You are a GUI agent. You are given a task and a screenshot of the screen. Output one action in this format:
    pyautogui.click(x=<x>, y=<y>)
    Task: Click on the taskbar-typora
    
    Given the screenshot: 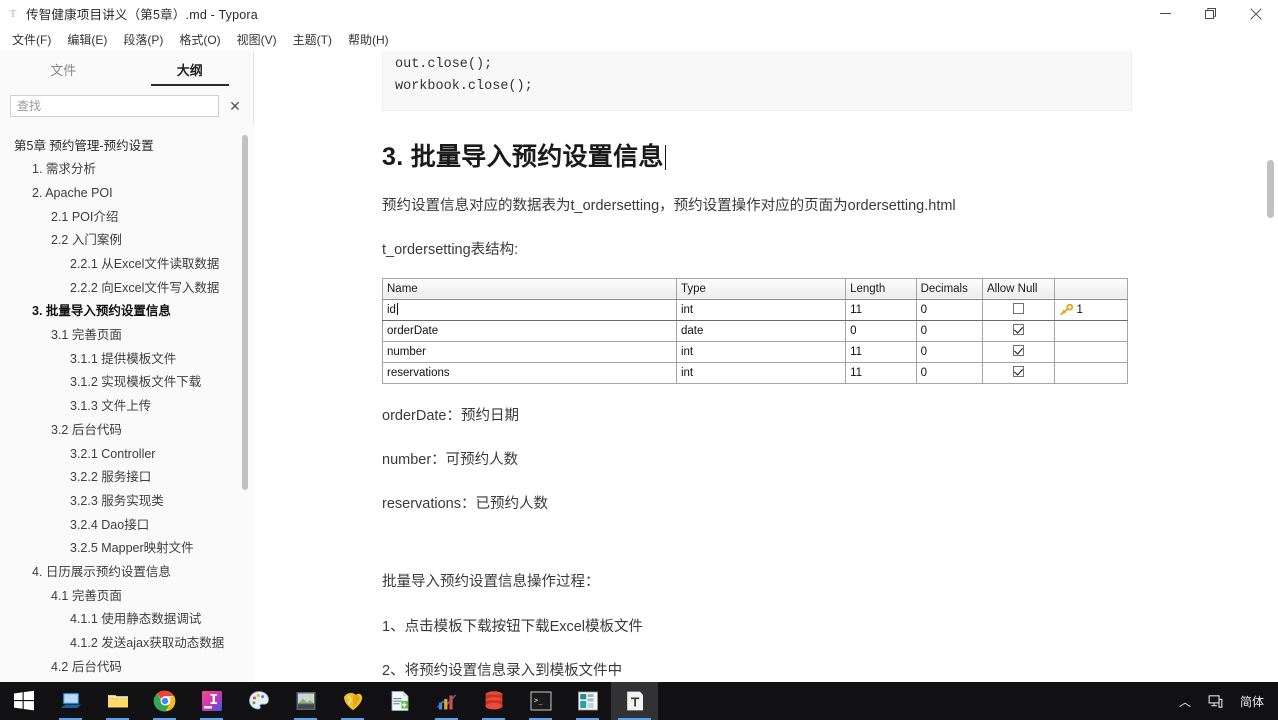 What is the action you would take?
    pyautogui.click(x=634, y=701)
    